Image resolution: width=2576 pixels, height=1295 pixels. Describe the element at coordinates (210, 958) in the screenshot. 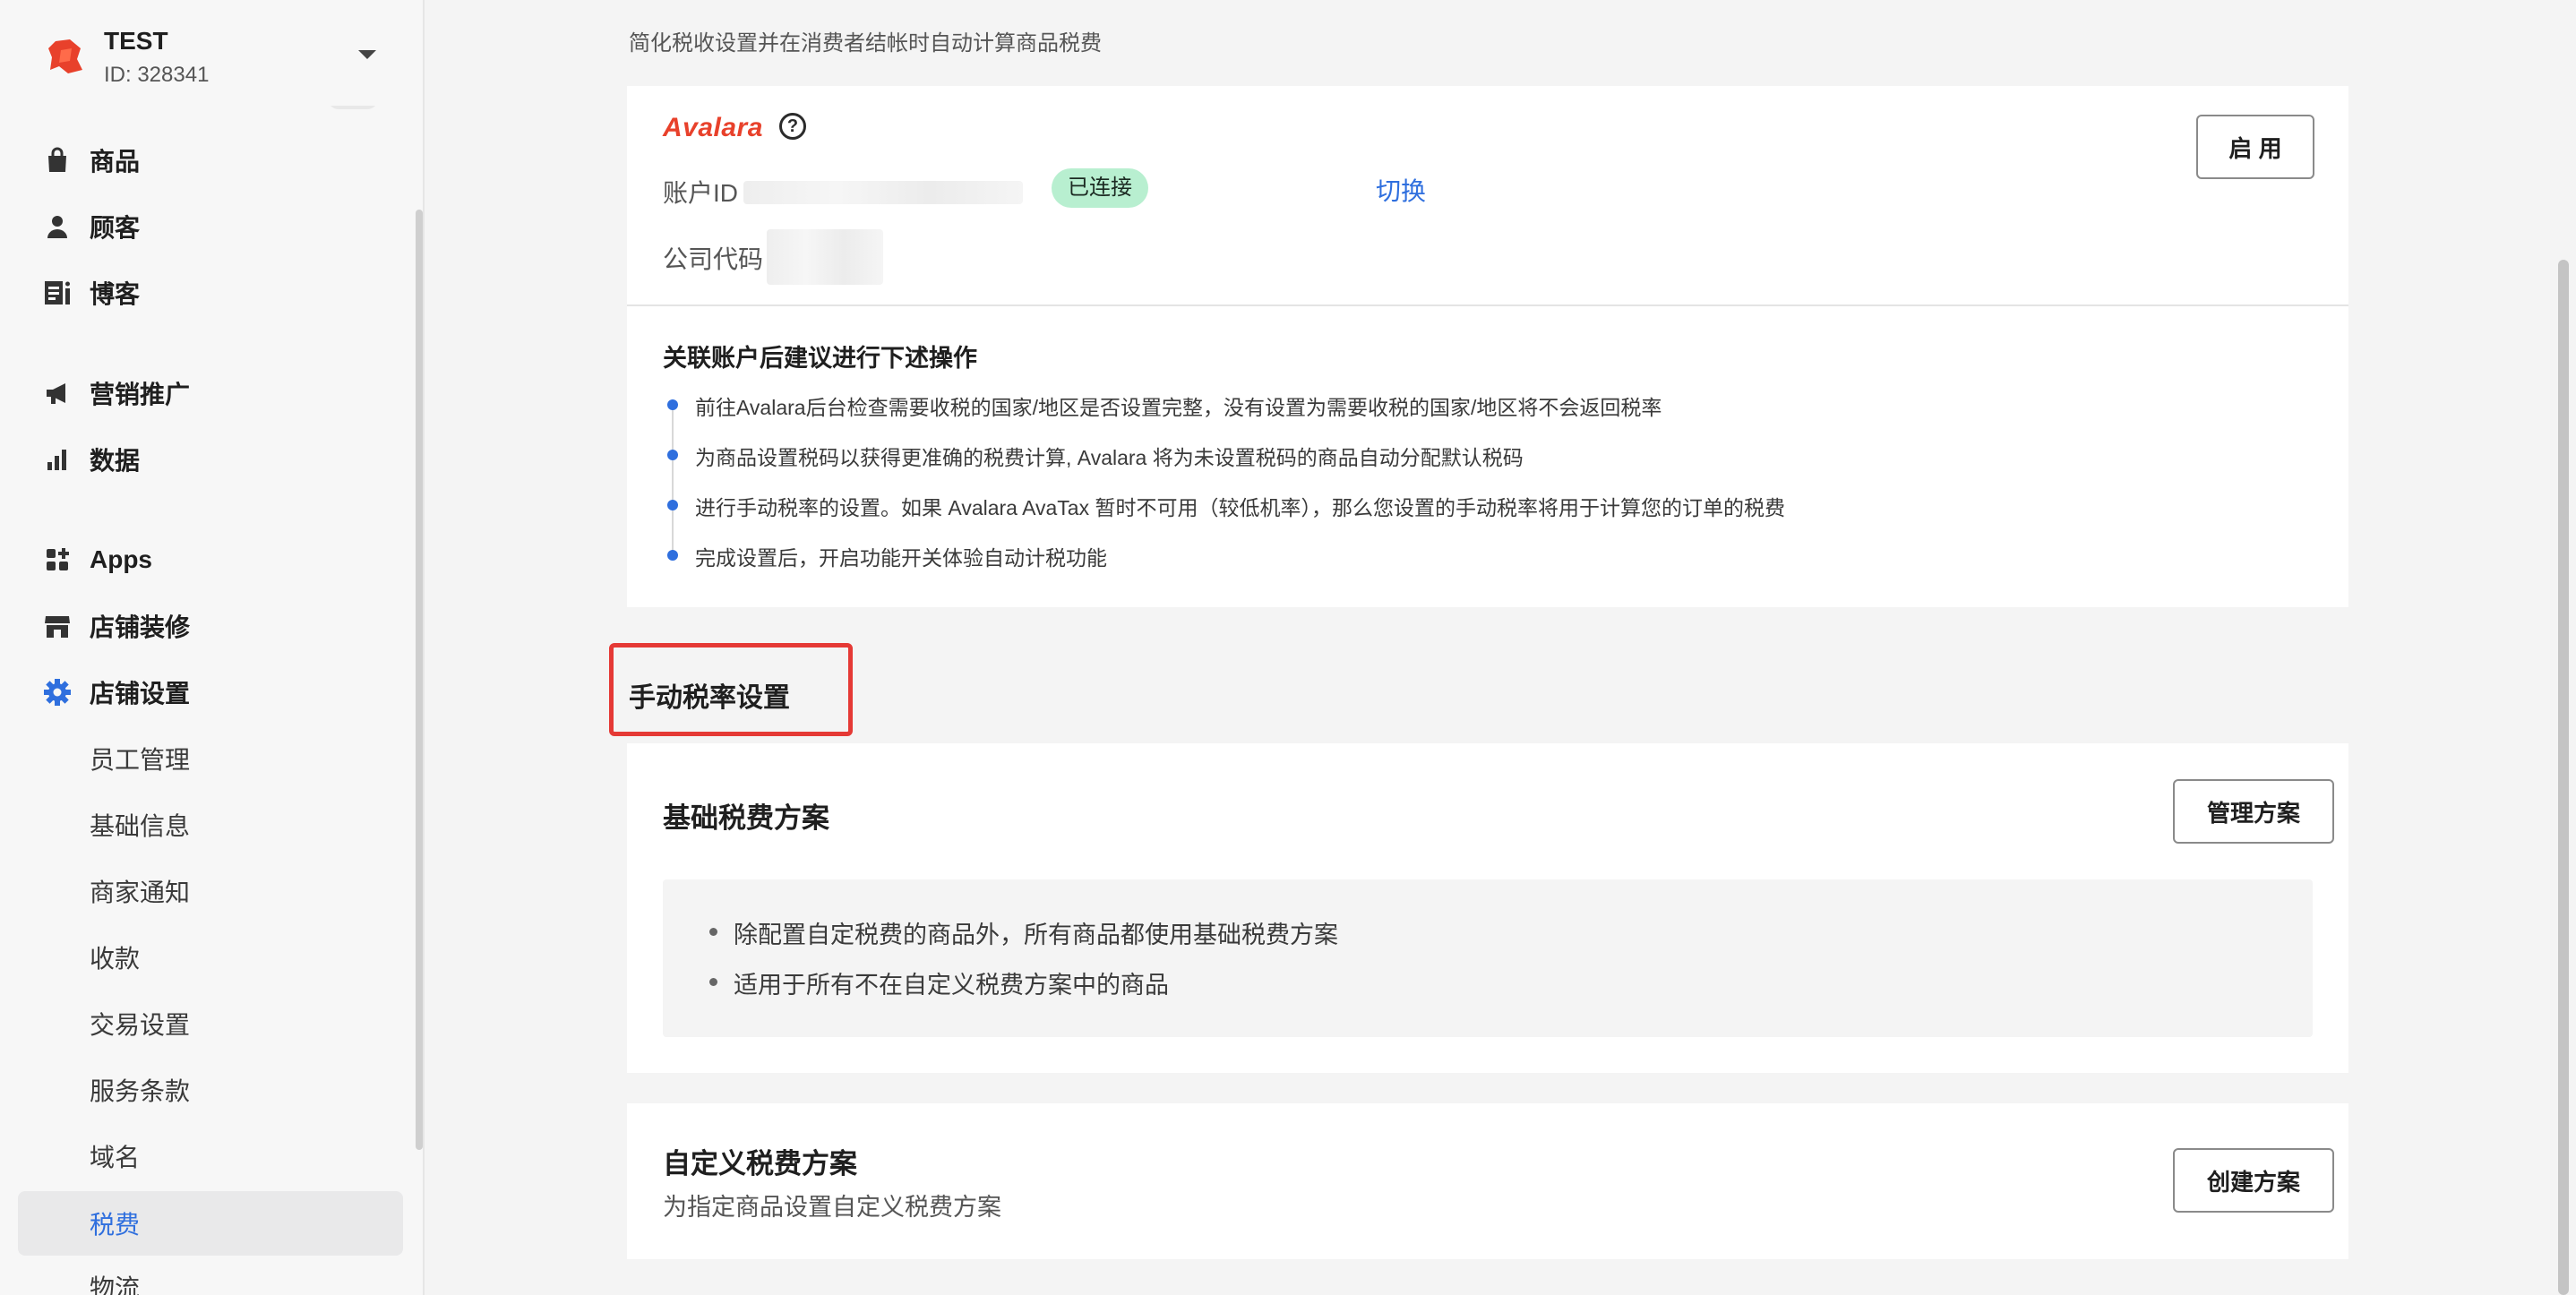

I see `sidebar-subitem-payments: 收款` at that location.